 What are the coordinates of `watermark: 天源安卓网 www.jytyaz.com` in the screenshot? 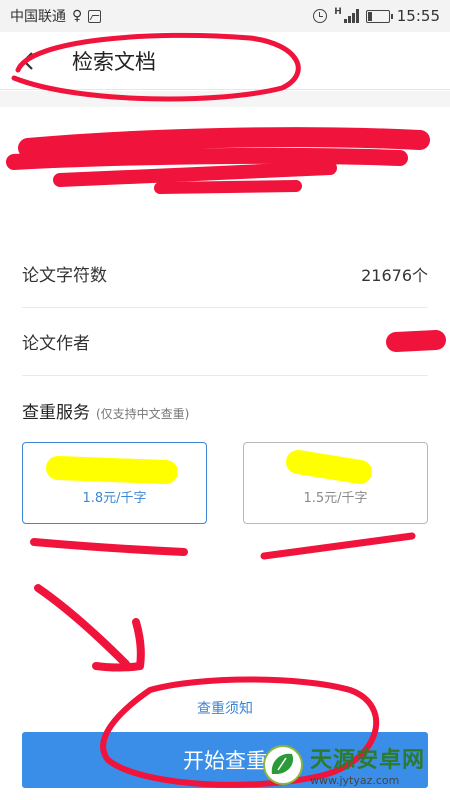 It's located at (343, 764).